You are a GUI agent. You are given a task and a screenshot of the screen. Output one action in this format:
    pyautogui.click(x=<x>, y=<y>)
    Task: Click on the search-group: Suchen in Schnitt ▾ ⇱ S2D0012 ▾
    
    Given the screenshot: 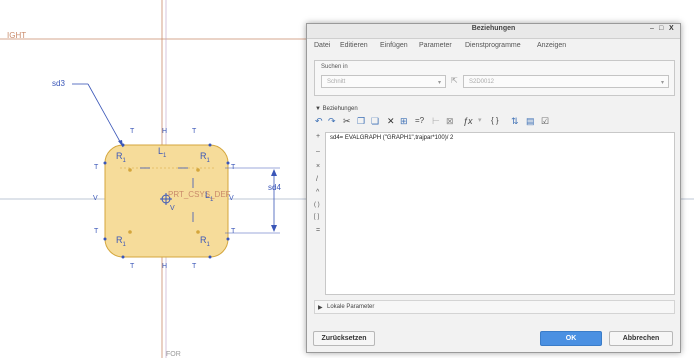 What is the action you would take?
    pyautogui.click(x=494, y=78)
    